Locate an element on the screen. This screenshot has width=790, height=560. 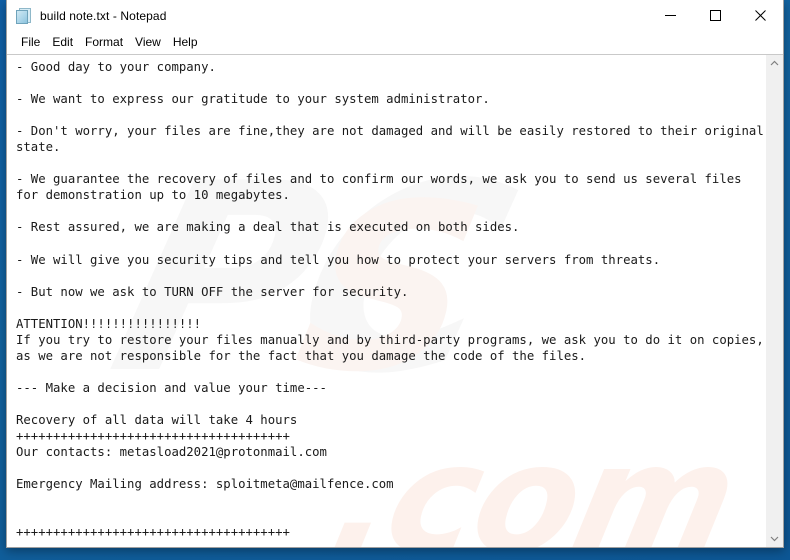
window-title: build note.txt - Notepad is located at coordinates (103, 15).